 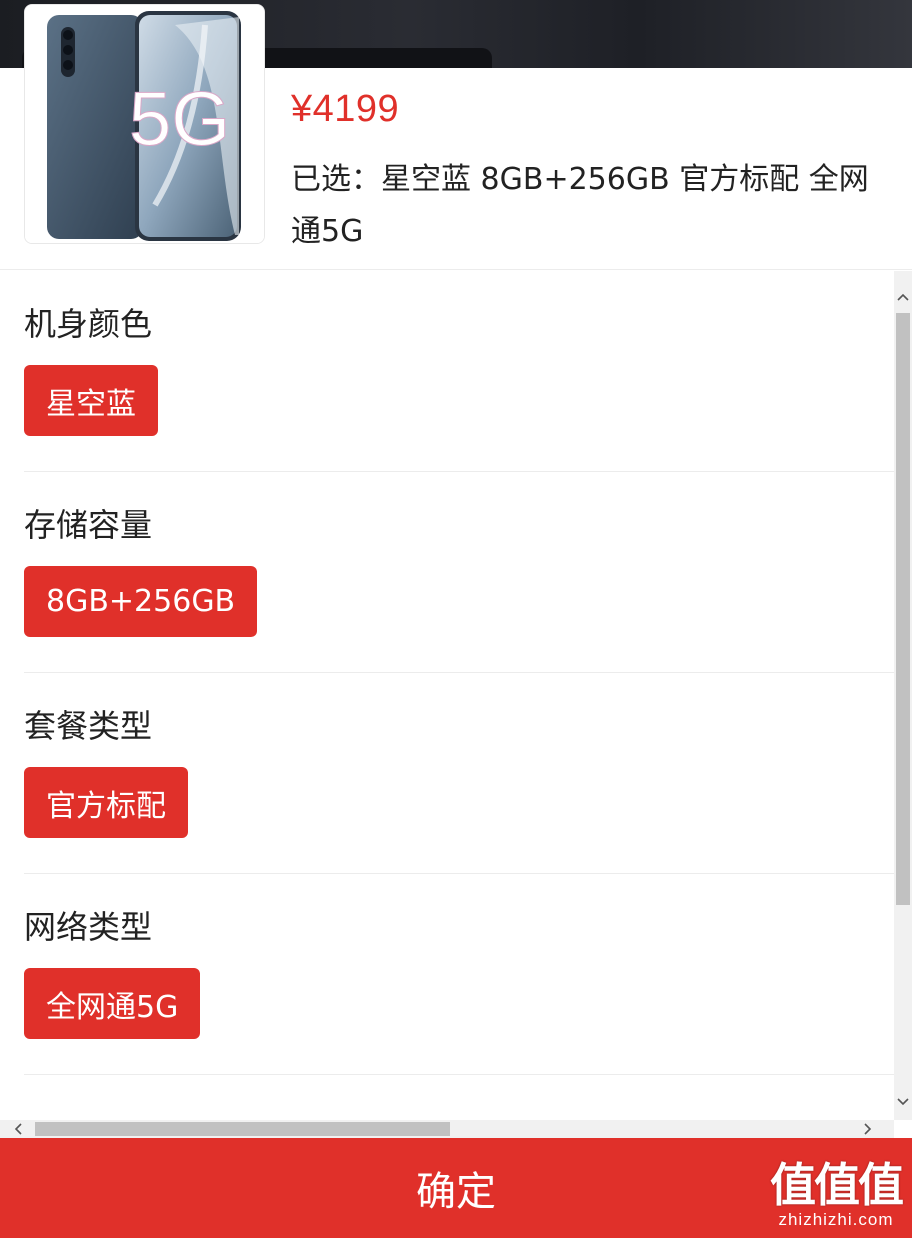 What do you see at coordinates (88, 324) in the screenshot?
I see `option-title: 机身颜色` at bounding box center [88, 324].